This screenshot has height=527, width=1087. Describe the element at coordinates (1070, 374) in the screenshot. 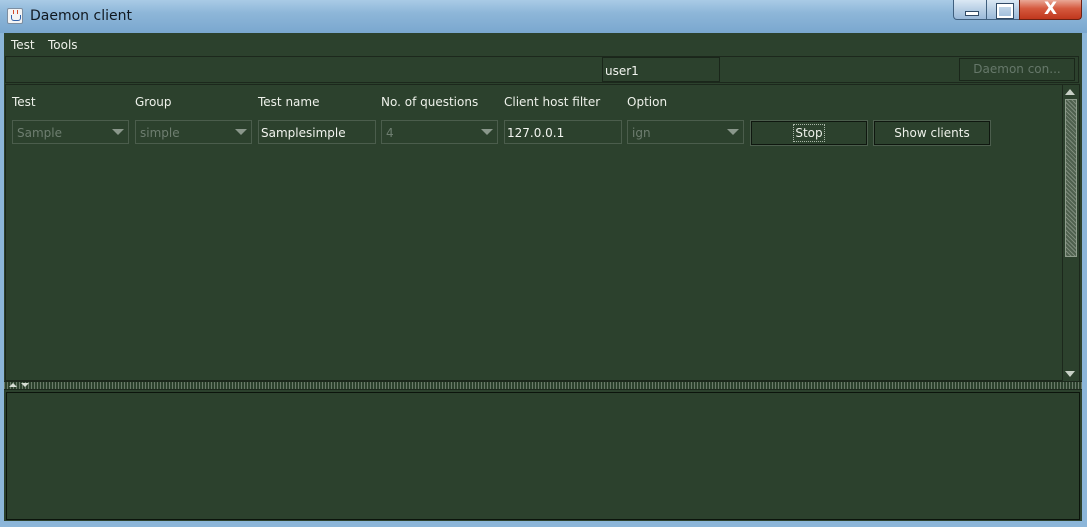

I see `scroll-down-icon` at that location.